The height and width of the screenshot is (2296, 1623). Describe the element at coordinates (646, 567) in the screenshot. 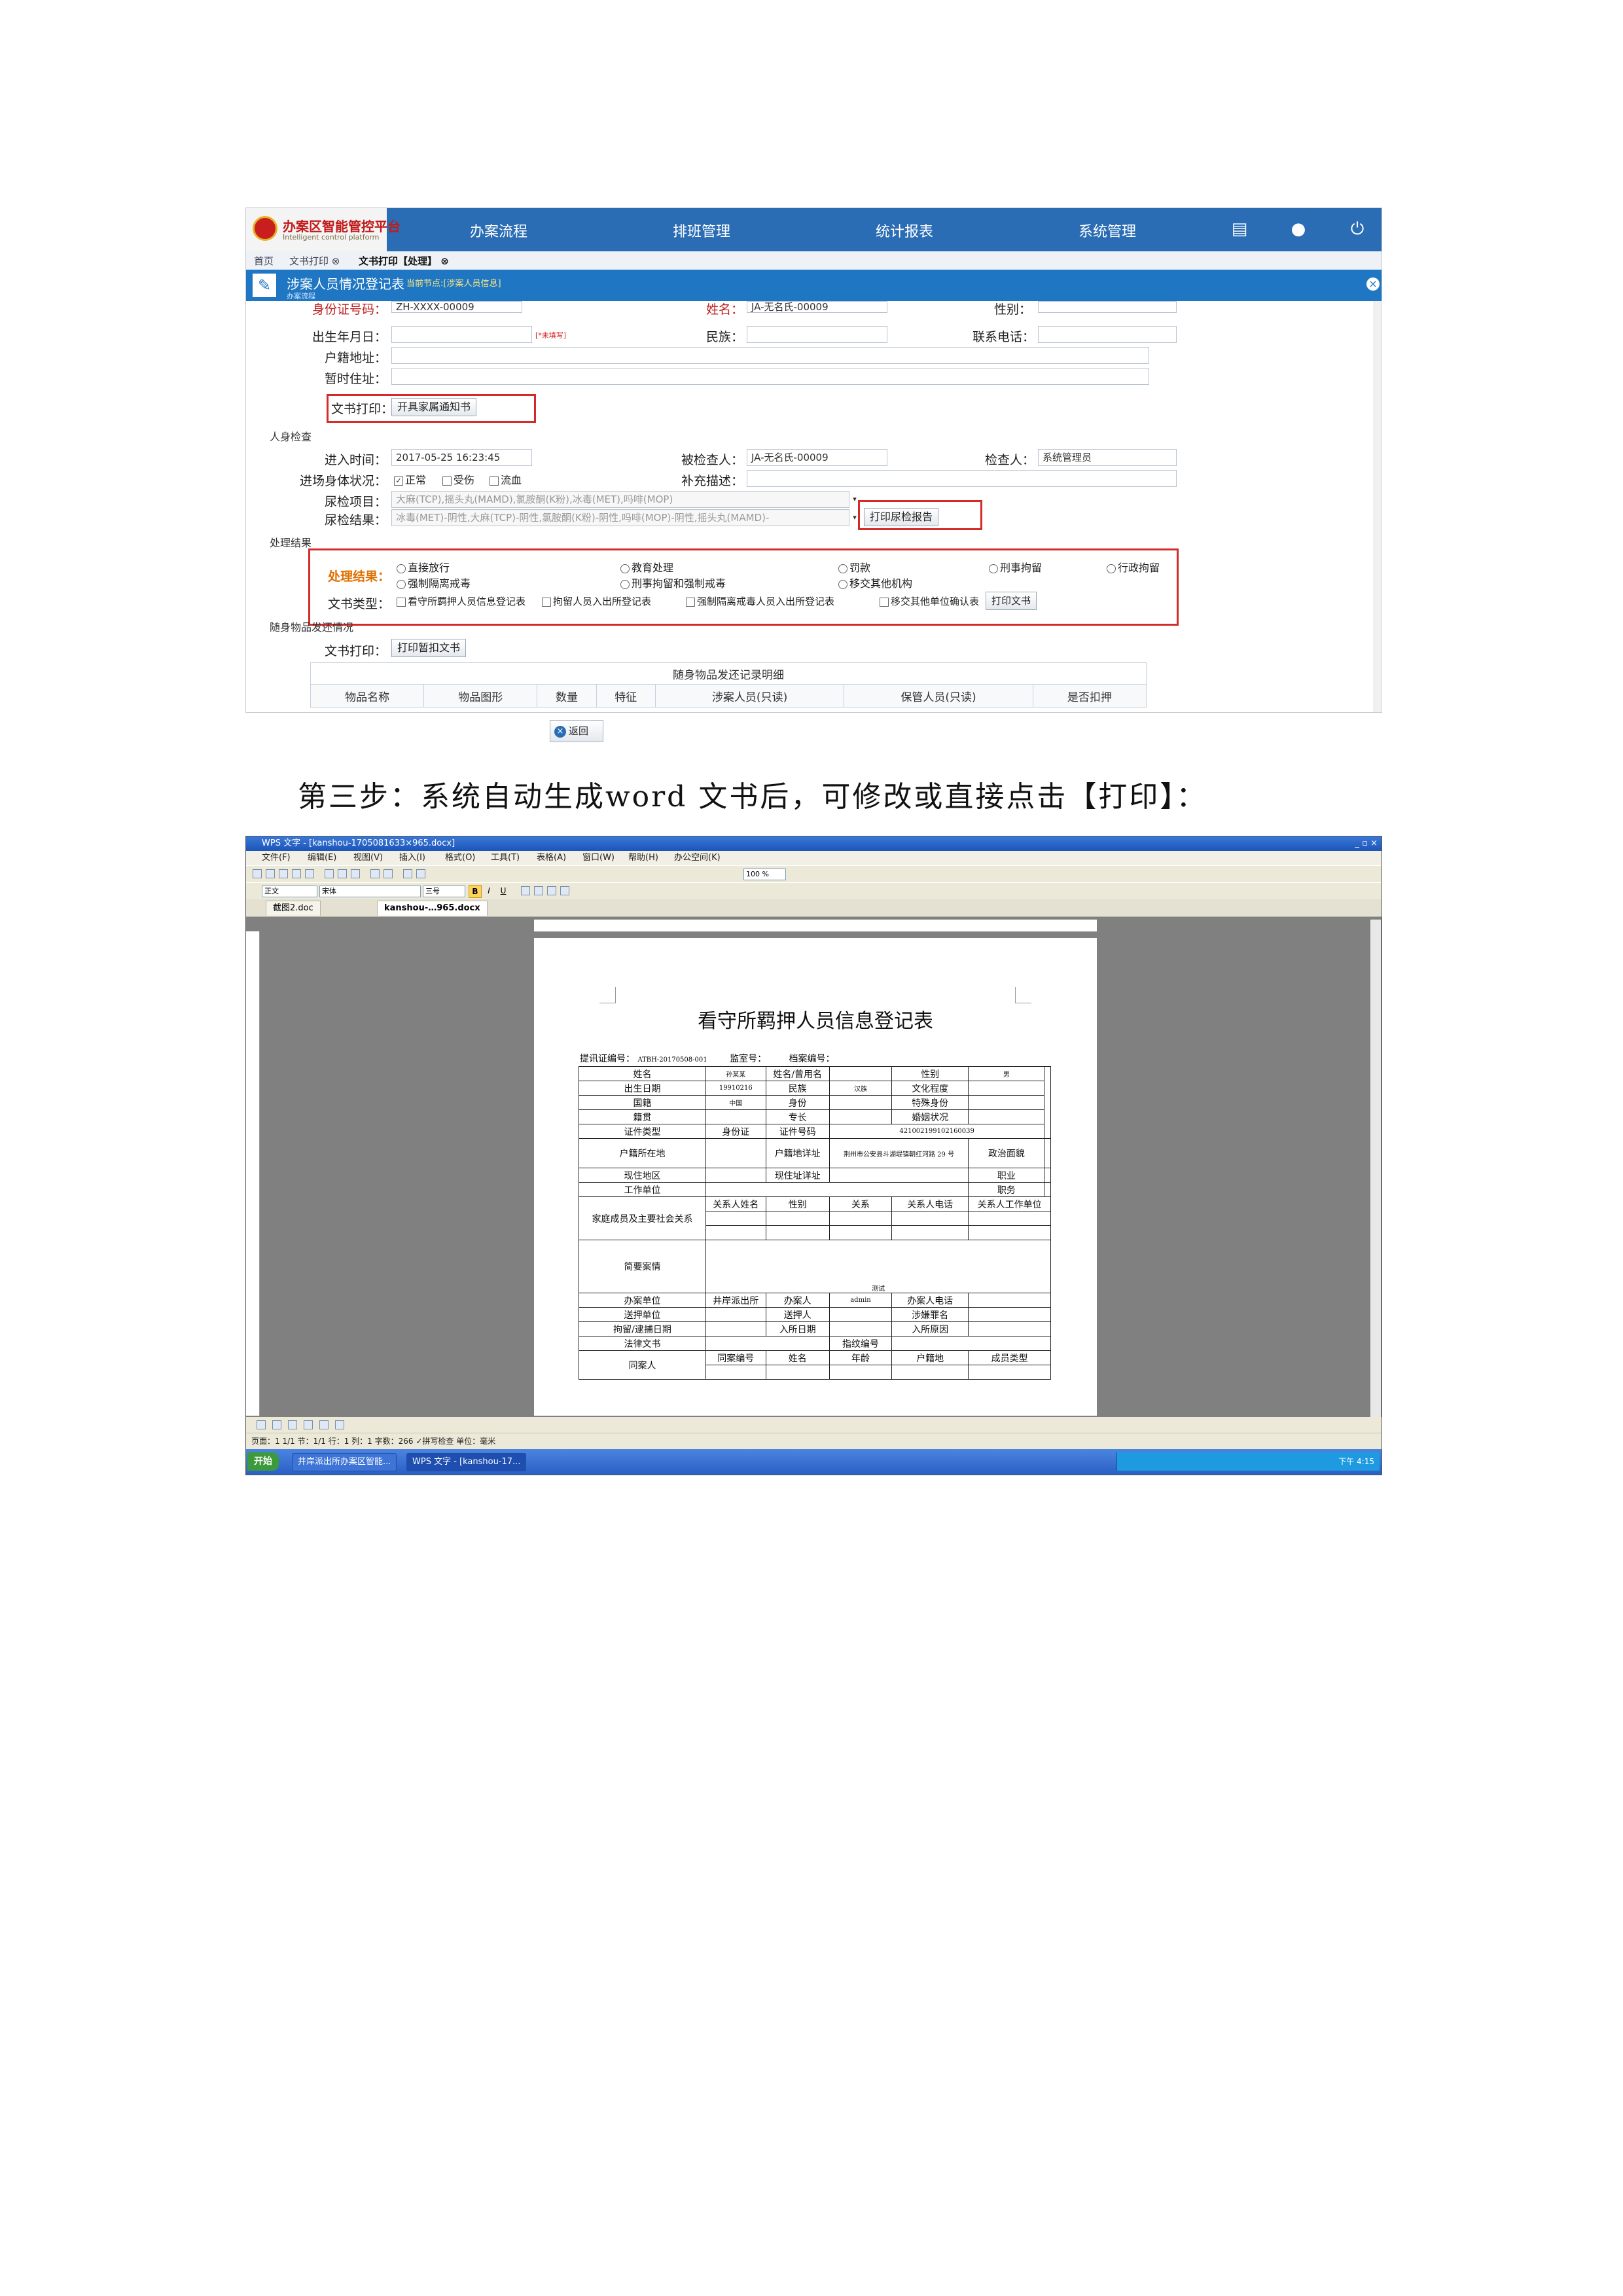

I see `result-education: 教育处理` at that location.